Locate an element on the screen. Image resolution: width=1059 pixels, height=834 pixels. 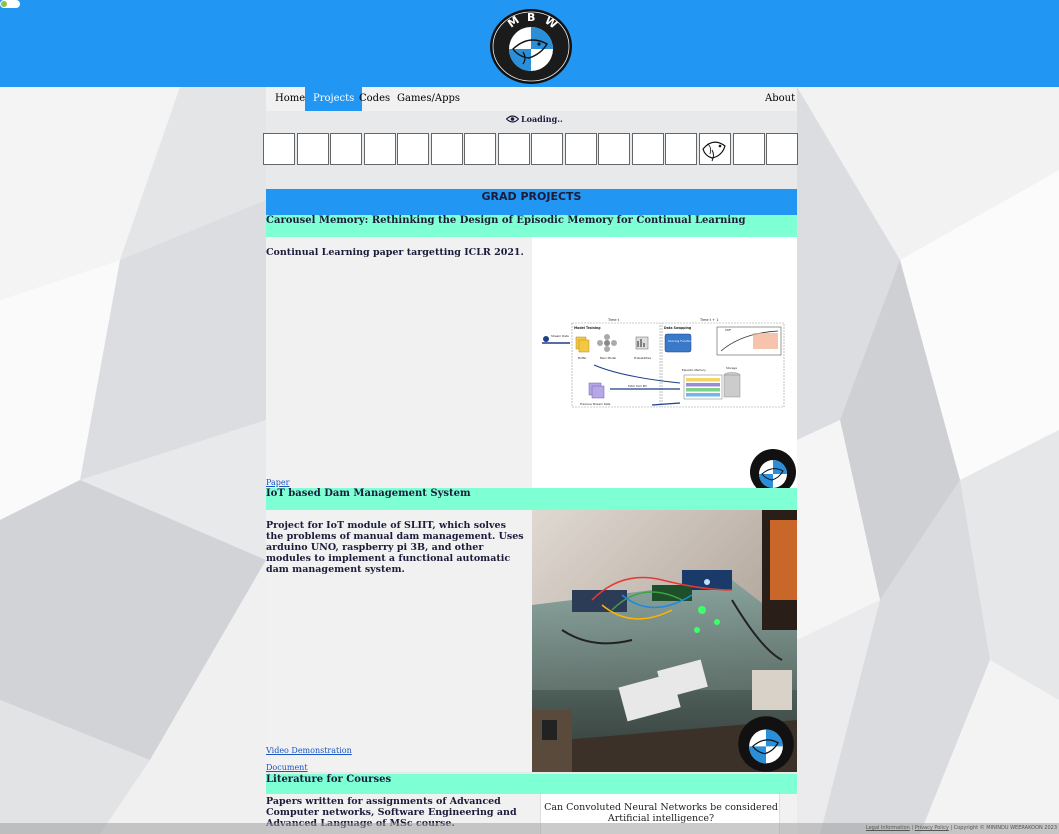
loading-indicator: Loading.. is located at coordinates (534, 119).